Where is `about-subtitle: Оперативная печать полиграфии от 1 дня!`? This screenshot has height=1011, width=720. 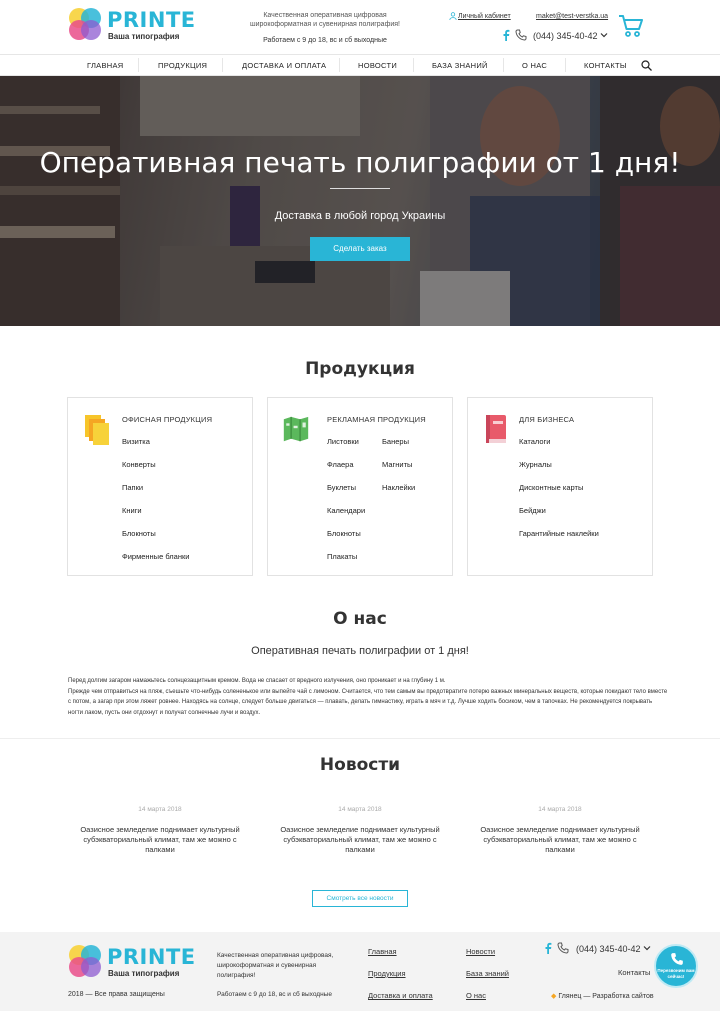
about-subtitle: Оперативная печать полиграфии от 1 дня! is located at coordinates (360, 651).